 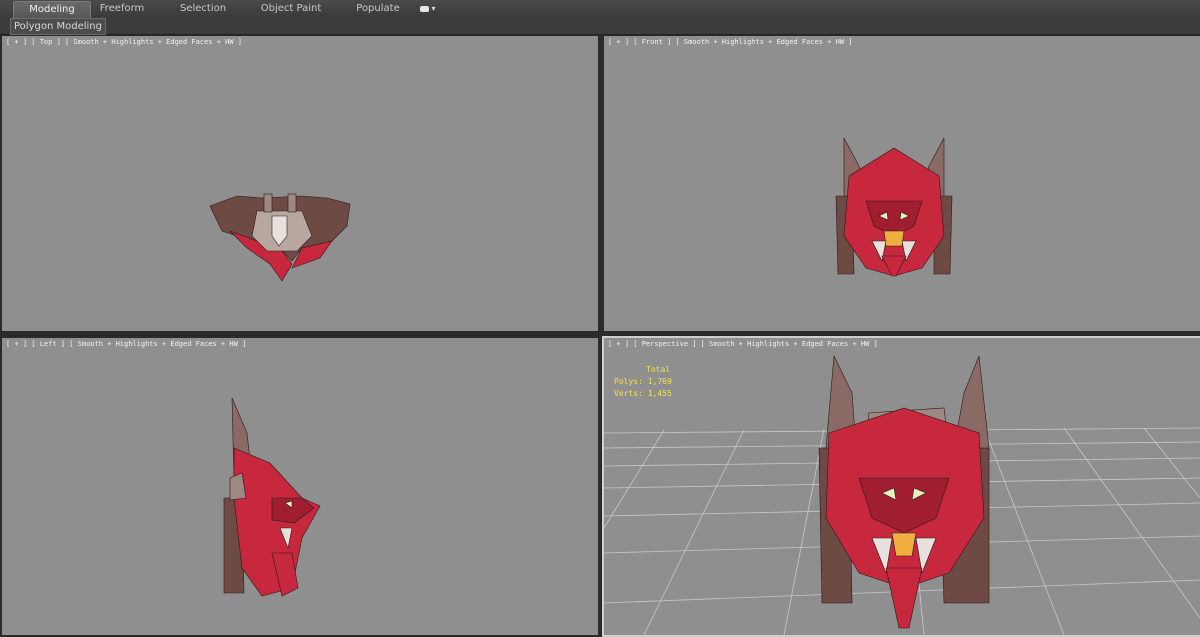 What do you see at coordinates (600, 26) in the screenshot?
I see `ribbon-panel-bar: Polygon Modeling` at bounding box center [600, 26].